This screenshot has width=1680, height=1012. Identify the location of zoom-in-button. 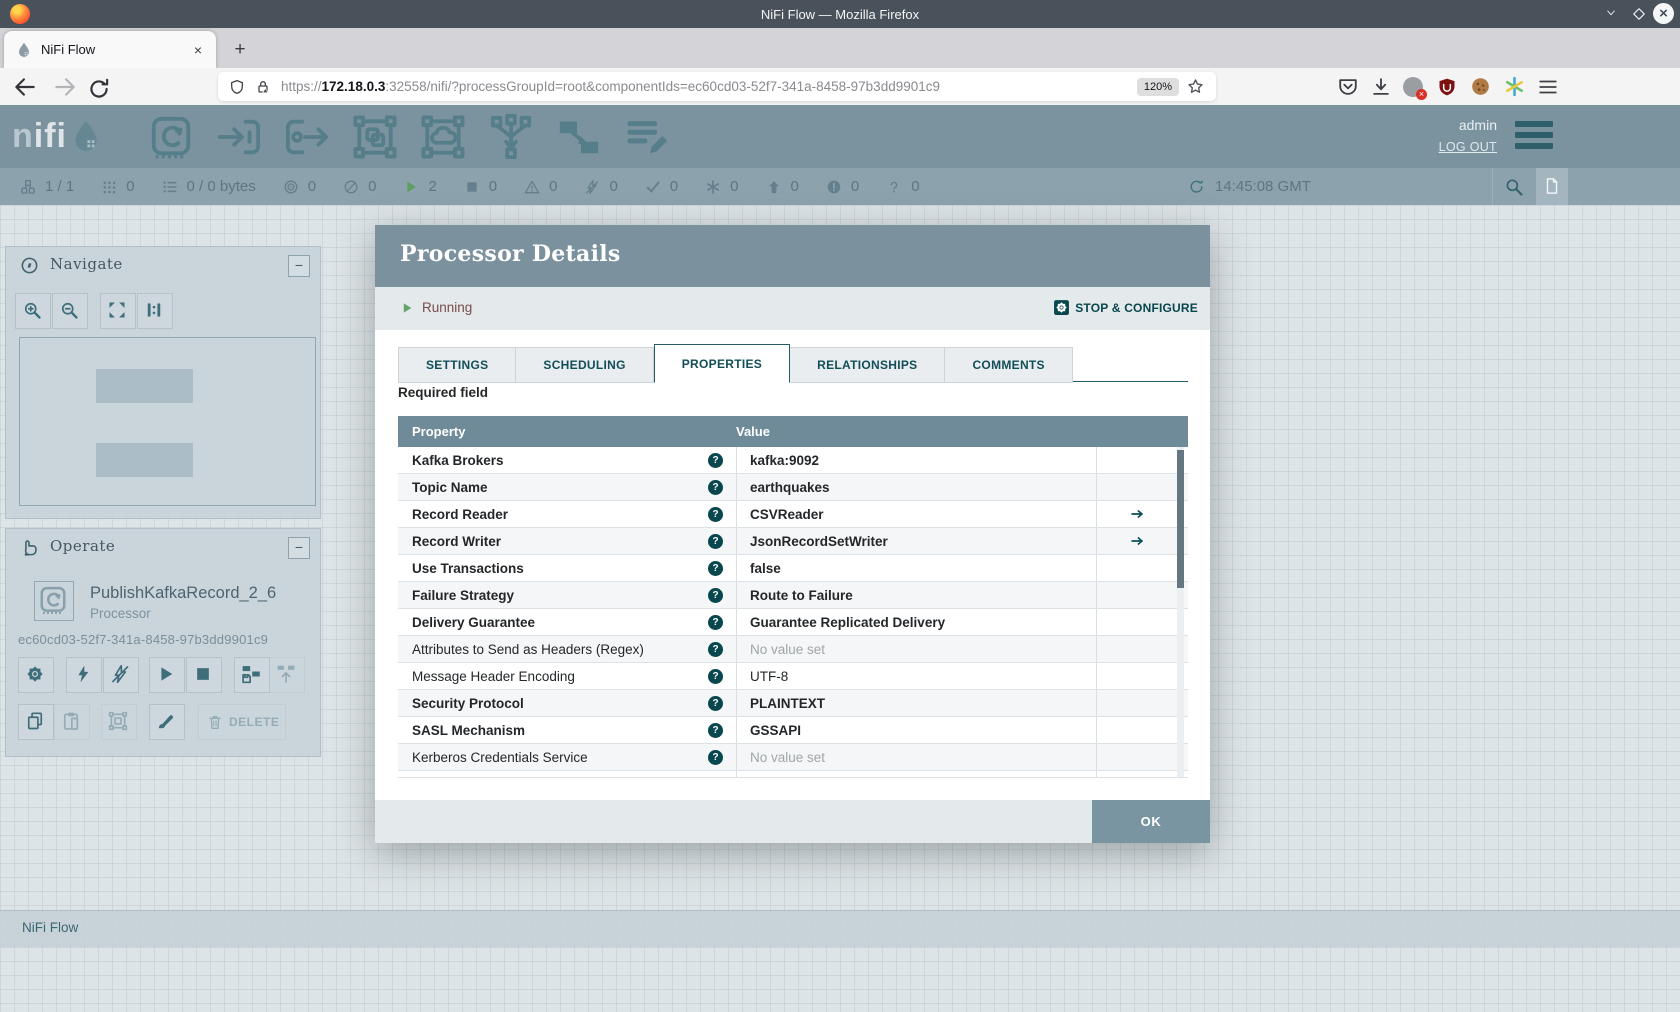
(33, 311).